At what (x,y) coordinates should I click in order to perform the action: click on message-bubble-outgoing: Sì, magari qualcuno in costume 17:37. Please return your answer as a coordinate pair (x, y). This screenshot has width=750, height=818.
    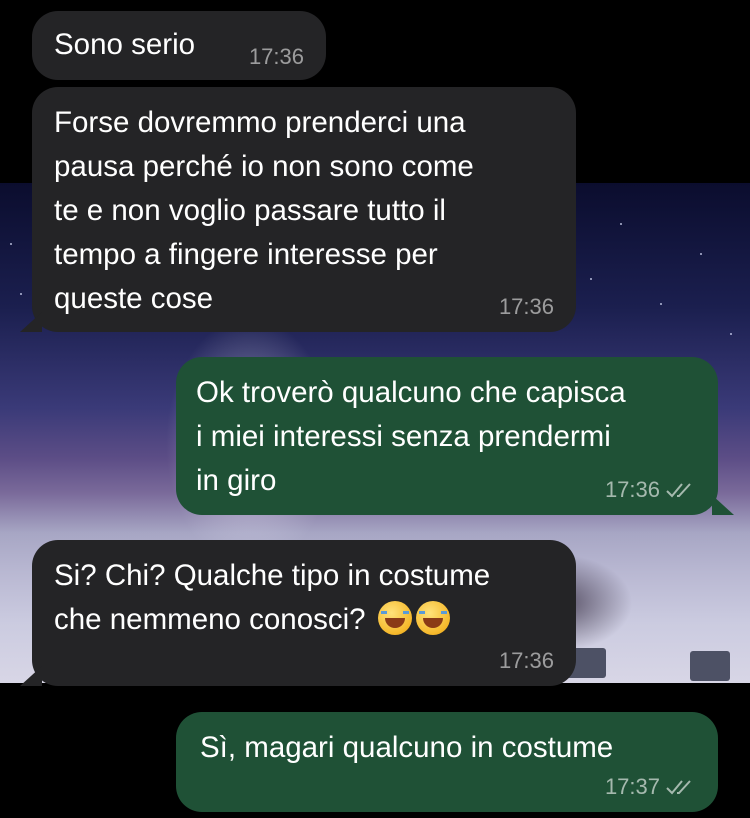
    Looking at the image, I should click on (447, 762).